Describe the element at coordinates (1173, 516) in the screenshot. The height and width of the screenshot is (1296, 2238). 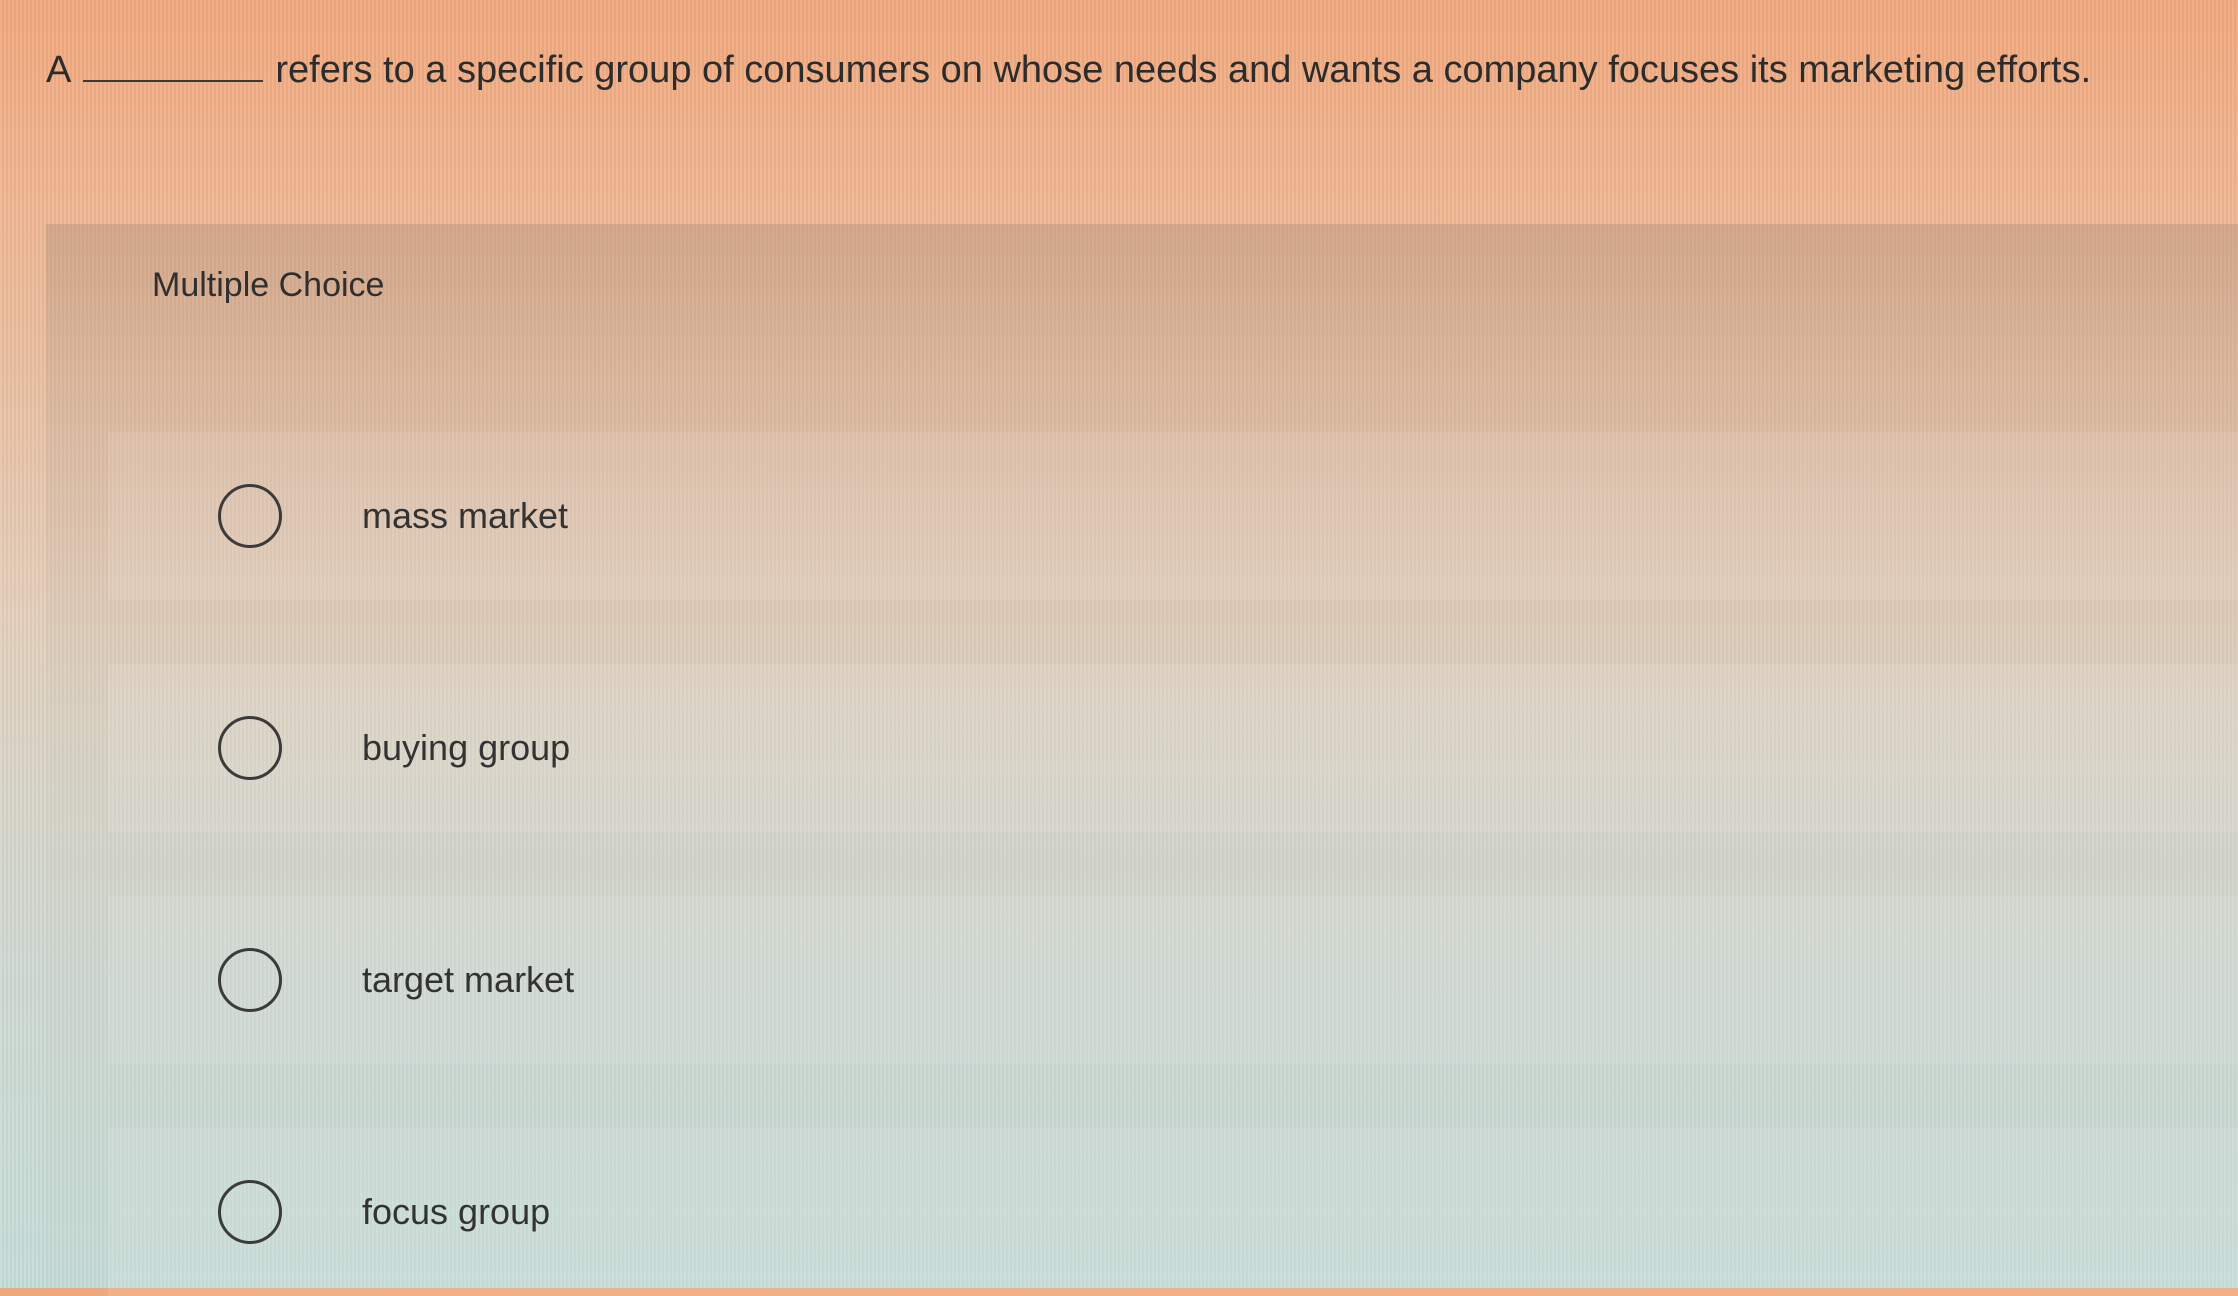
I see `option-mass-market: mass market` at that location.